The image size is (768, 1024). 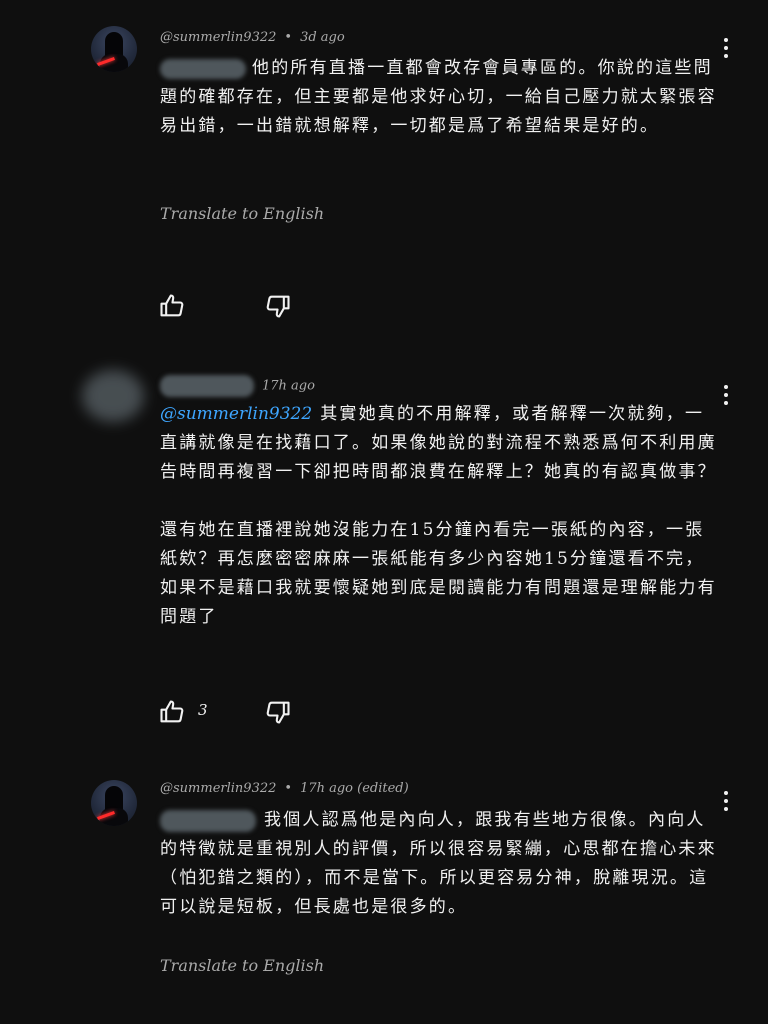 What do you see at coordinates (354, 788) in the screenshot?
I see `timestamp: 17h ago (edited)` at bounding box center [354, 788].